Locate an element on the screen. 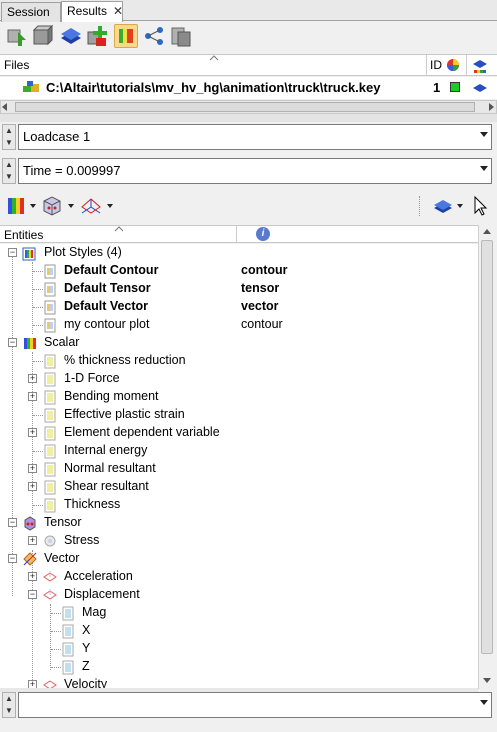  tree-node-result: Effective plastic strain is located at coordinates (239, 415).